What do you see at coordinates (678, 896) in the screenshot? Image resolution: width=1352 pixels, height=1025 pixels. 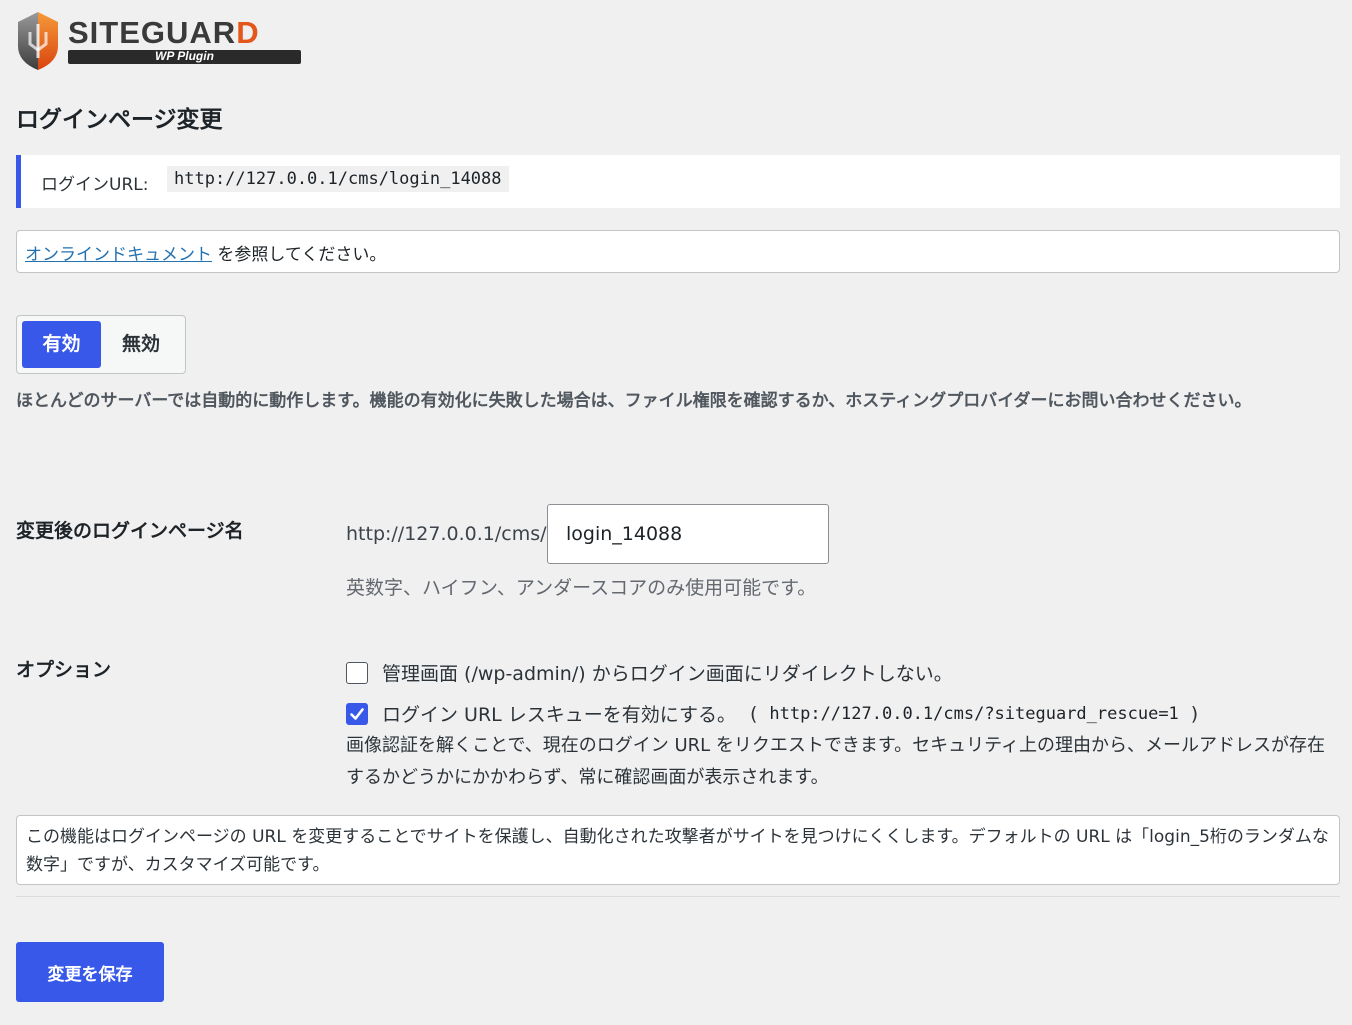 I see `divider` at bounding box center [678, 896].